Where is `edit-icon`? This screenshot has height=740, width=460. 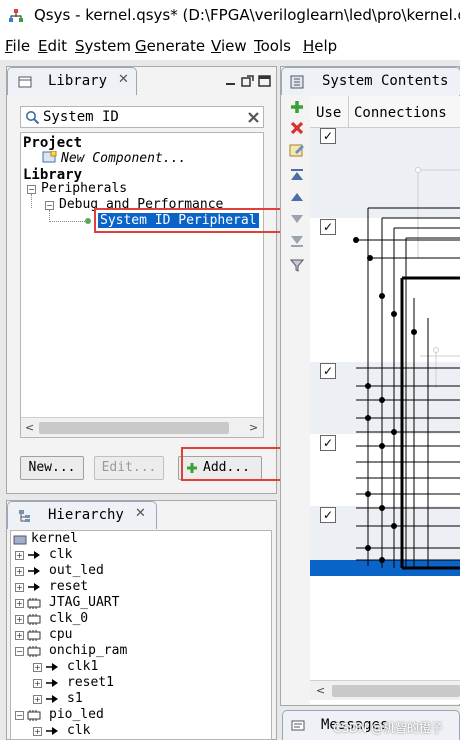
edit-icon is located at coordinates (297, 150).